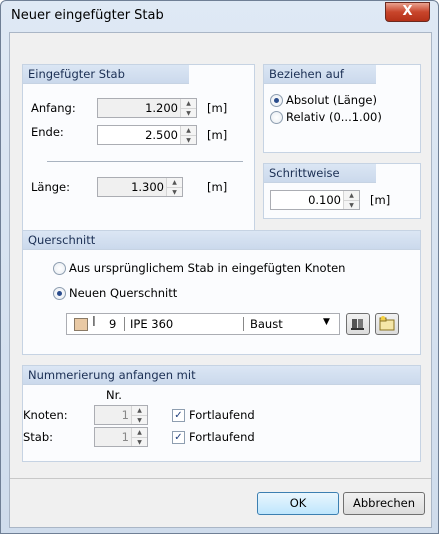 Image resolution: width=439 pixels, height=534 pixels. I want to click on laenge-value: 1.300, so click(147, 187).